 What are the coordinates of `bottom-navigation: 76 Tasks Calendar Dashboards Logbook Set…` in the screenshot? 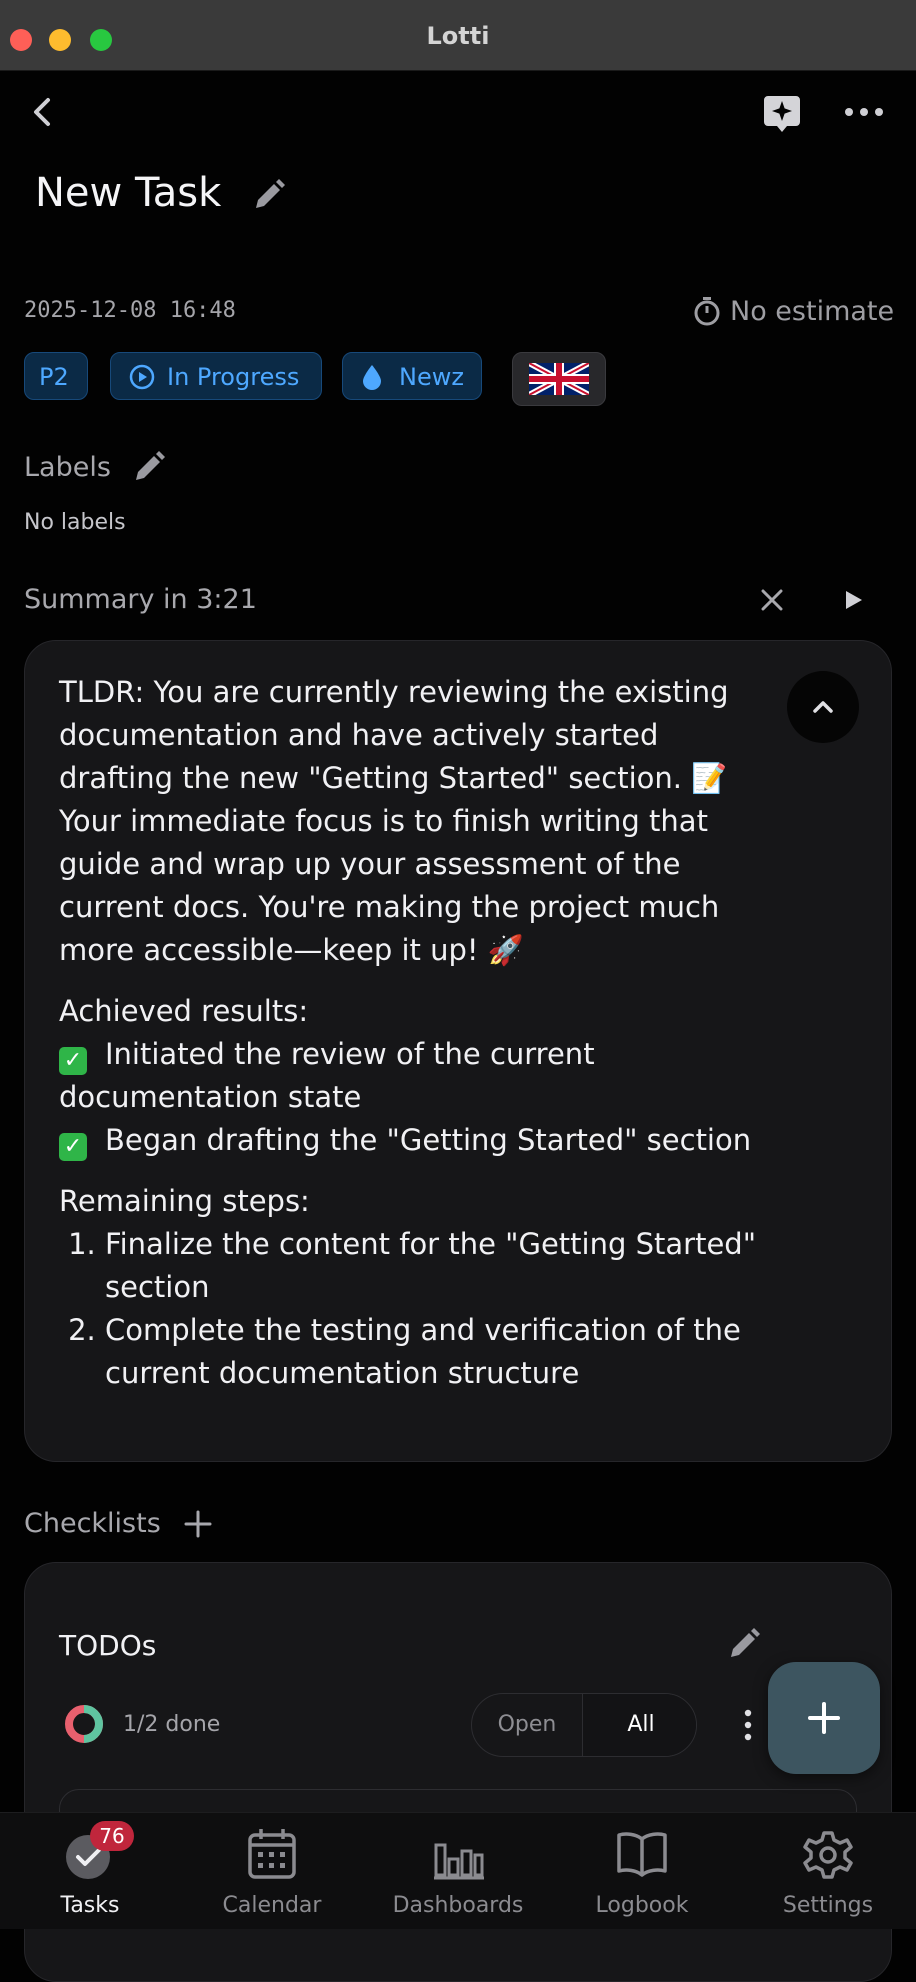 It's located at (458, 1870).